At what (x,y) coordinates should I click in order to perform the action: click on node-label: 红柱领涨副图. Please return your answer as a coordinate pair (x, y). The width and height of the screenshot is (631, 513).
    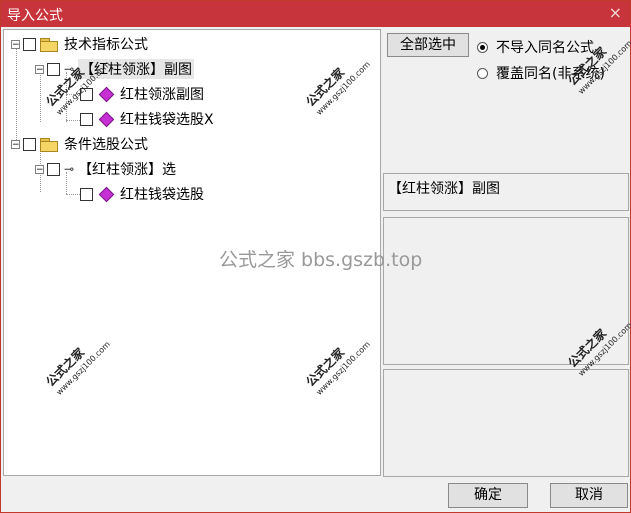
    Looking at the image, I should click on (162, 95).